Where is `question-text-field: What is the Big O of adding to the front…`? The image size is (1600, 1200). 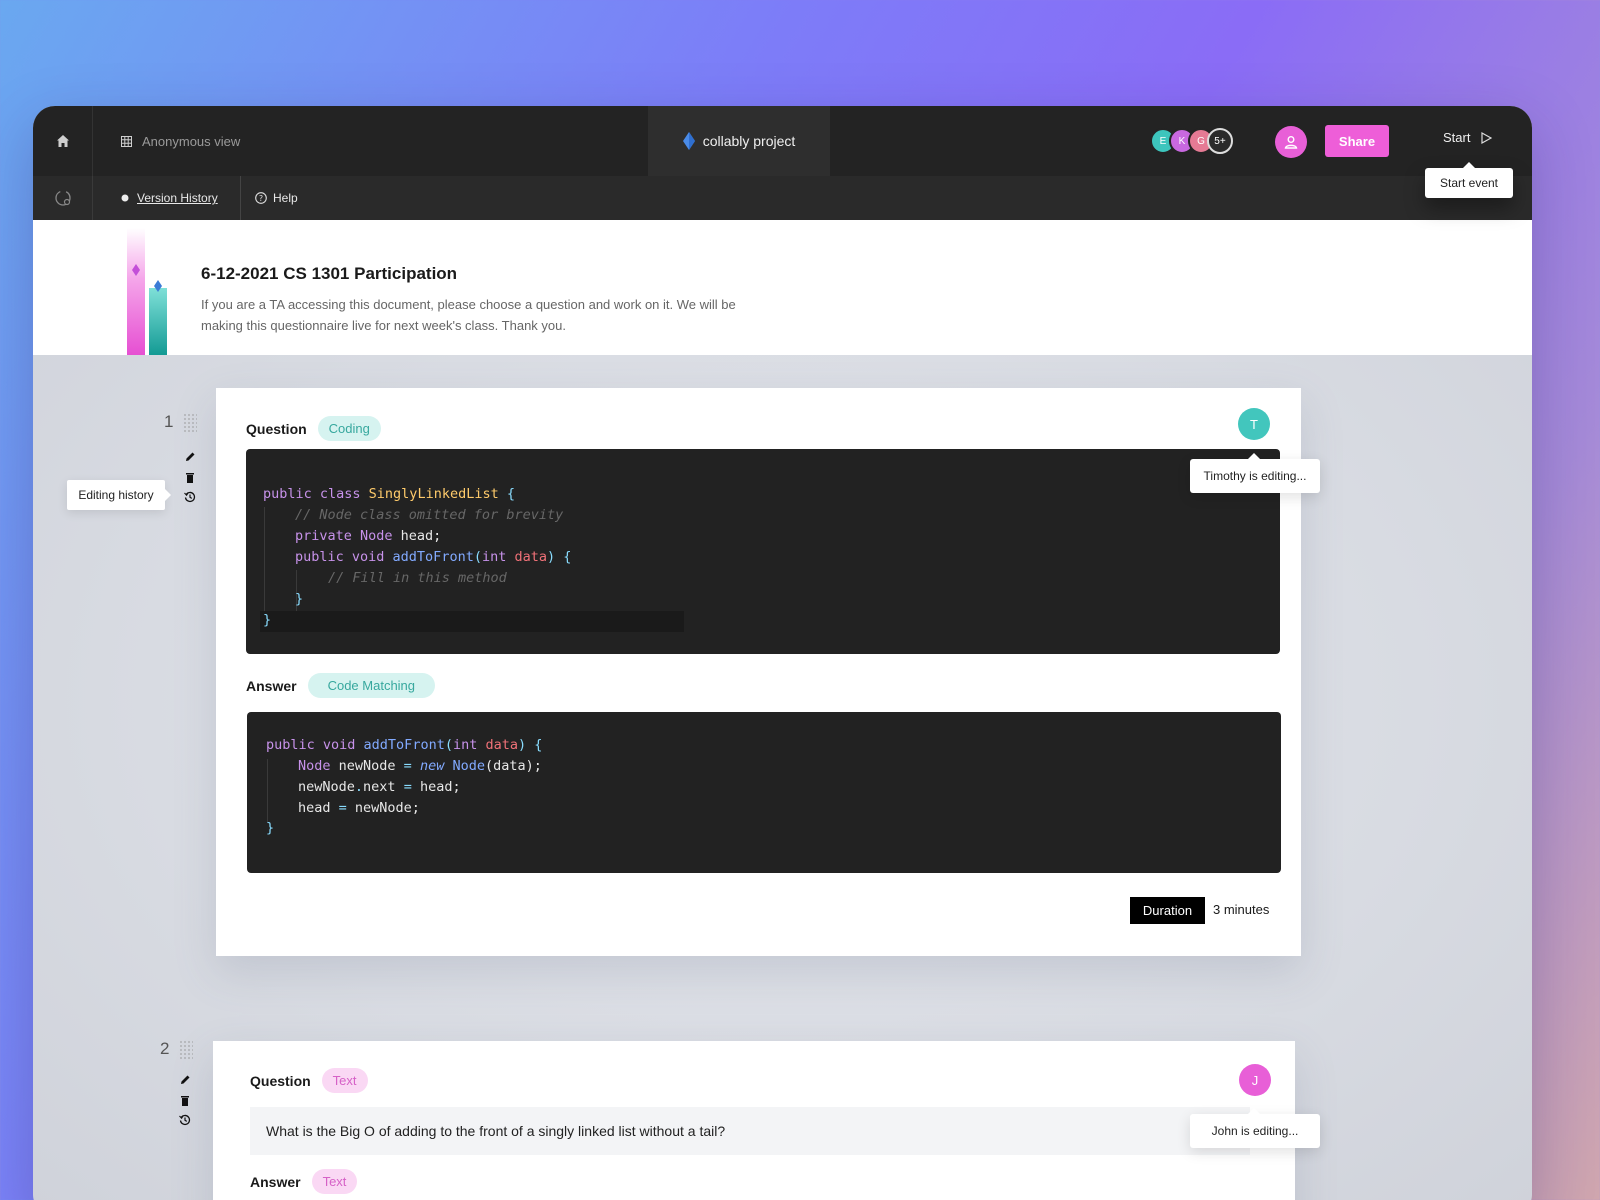
question-text-field: What is the Big O of adding to the front… is located at coordinates (750, 1131).